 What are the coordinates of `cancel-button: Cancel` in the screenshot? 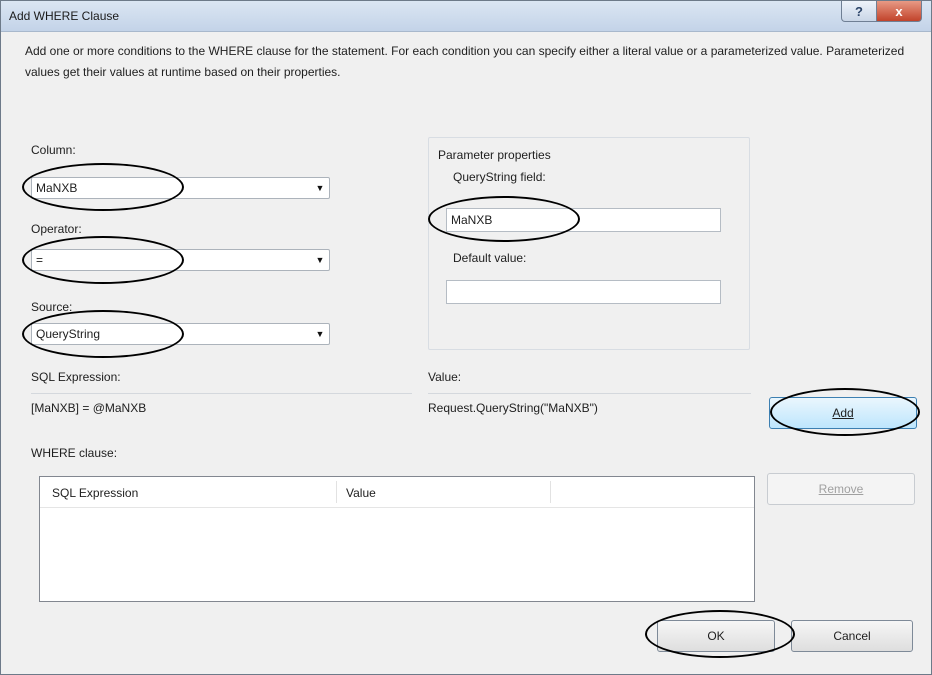 It's located at (852, 636).